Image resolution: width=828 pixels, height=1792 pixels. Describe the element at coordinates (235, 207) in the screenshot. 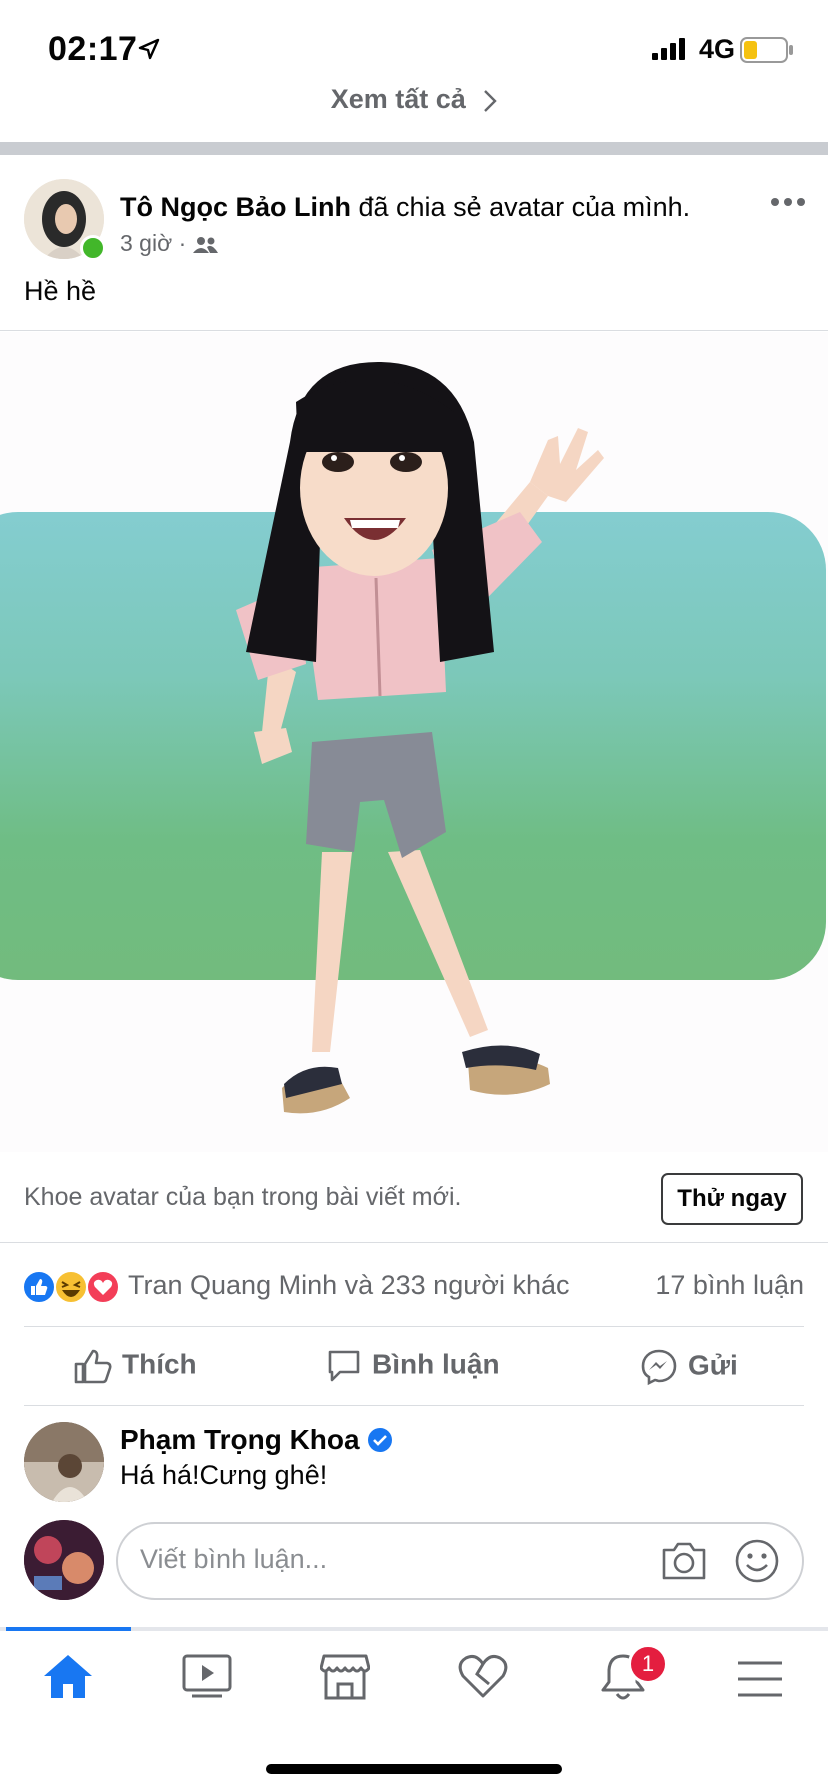

I see `author-name: Tô Ngọc Bảo Linh` at that location.